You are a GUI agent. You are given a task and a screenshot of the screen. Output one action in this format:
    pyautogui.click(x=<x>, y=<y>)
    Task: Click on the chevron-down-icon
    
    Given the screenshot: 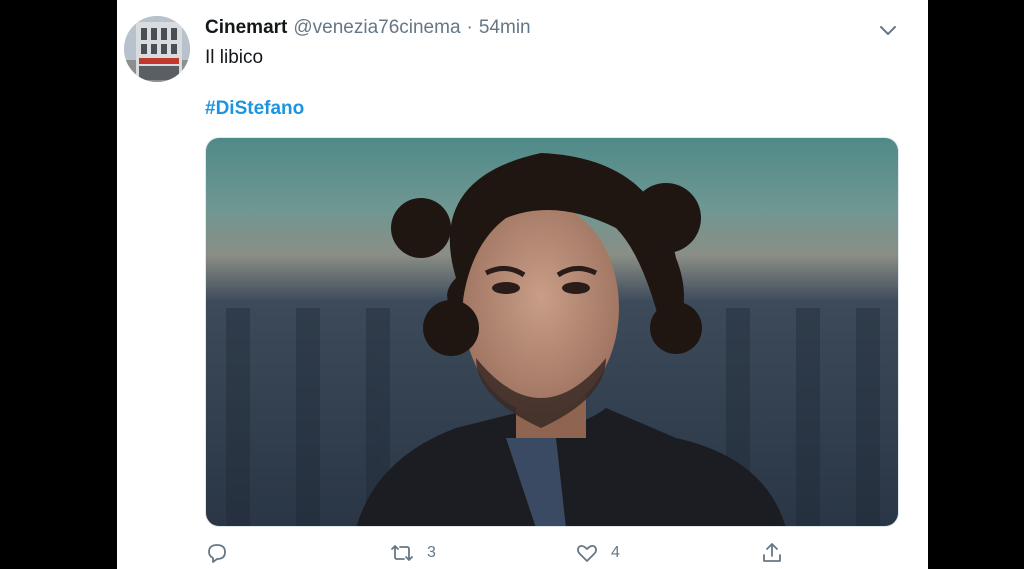 What is the action you would take?
    pyautogui.click(x=888, y=30)
    